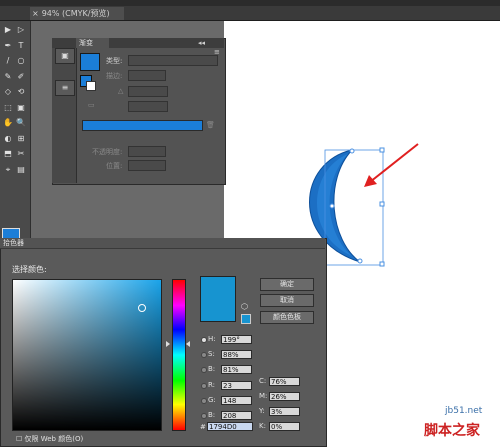 The image size is (500, 447). I want to click on aspect-ratio-dropdown, so click(148, 106).